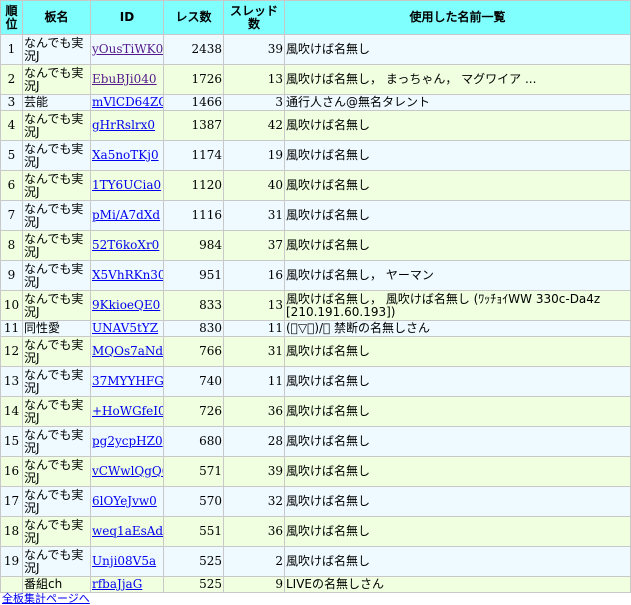 This screenshot has width=631, height=605. I want to click on id-link: UNAV5tYZ, so click(125, 328).